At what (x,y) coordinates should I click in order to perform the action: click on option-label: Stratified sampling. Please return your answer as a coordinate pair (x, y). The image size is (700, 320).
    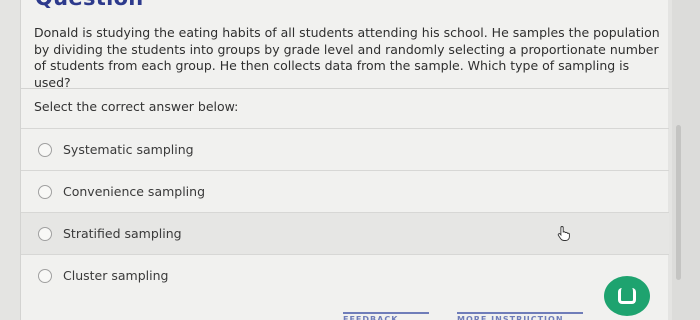
    Looking at the image, I should click on (122, 233).